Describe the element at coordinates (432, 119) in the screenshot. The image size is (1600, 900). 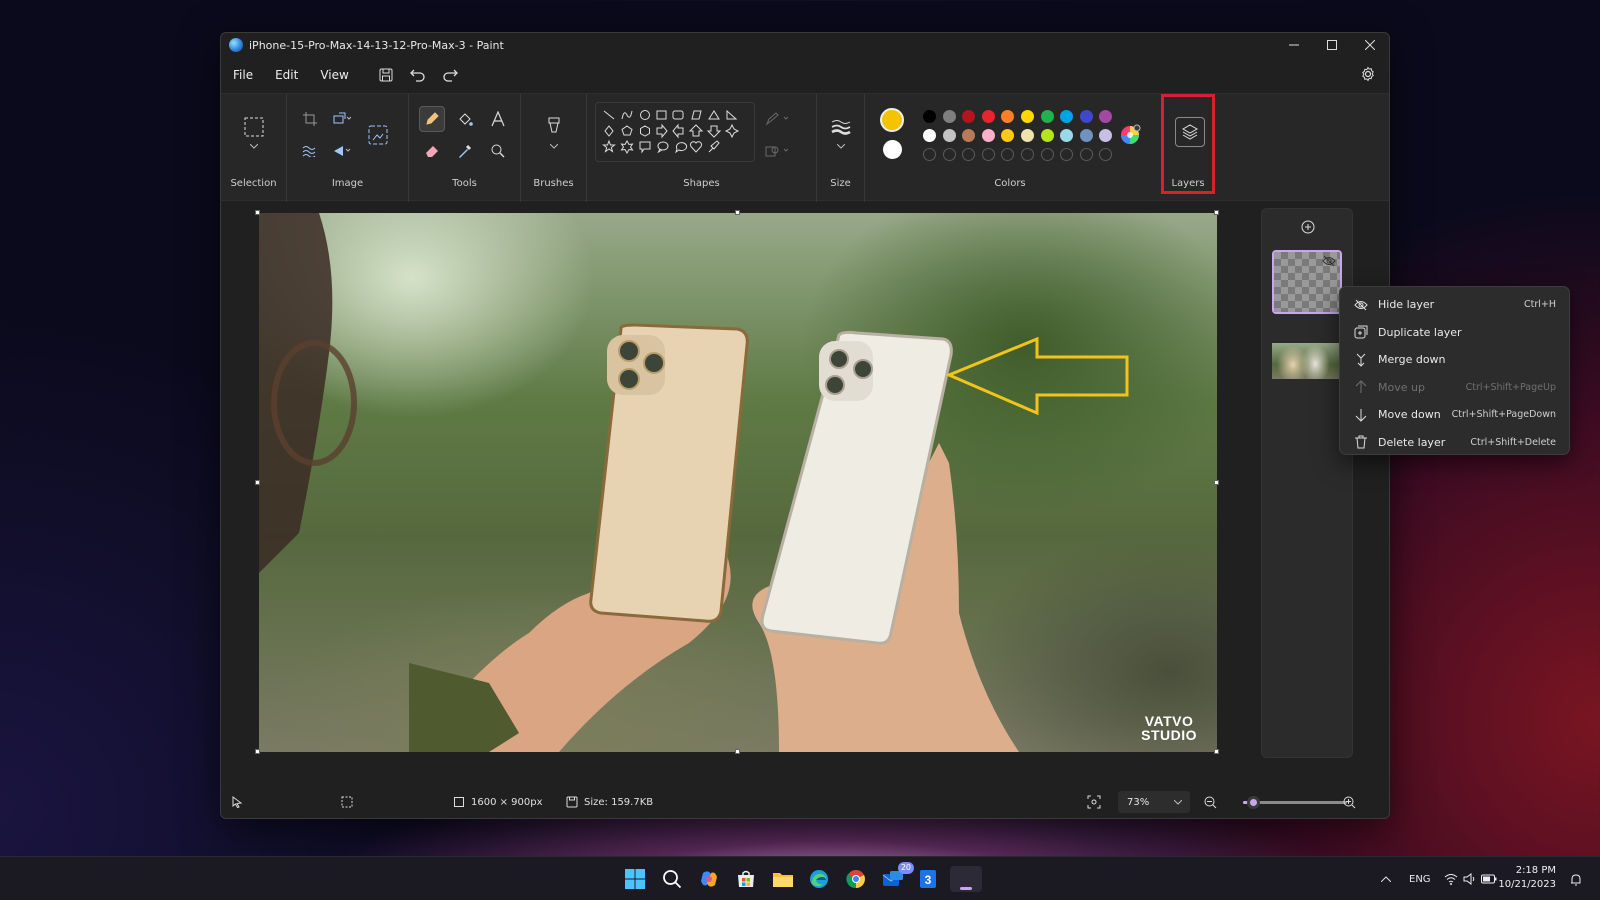
I see `pencil-tool-button` at that location.